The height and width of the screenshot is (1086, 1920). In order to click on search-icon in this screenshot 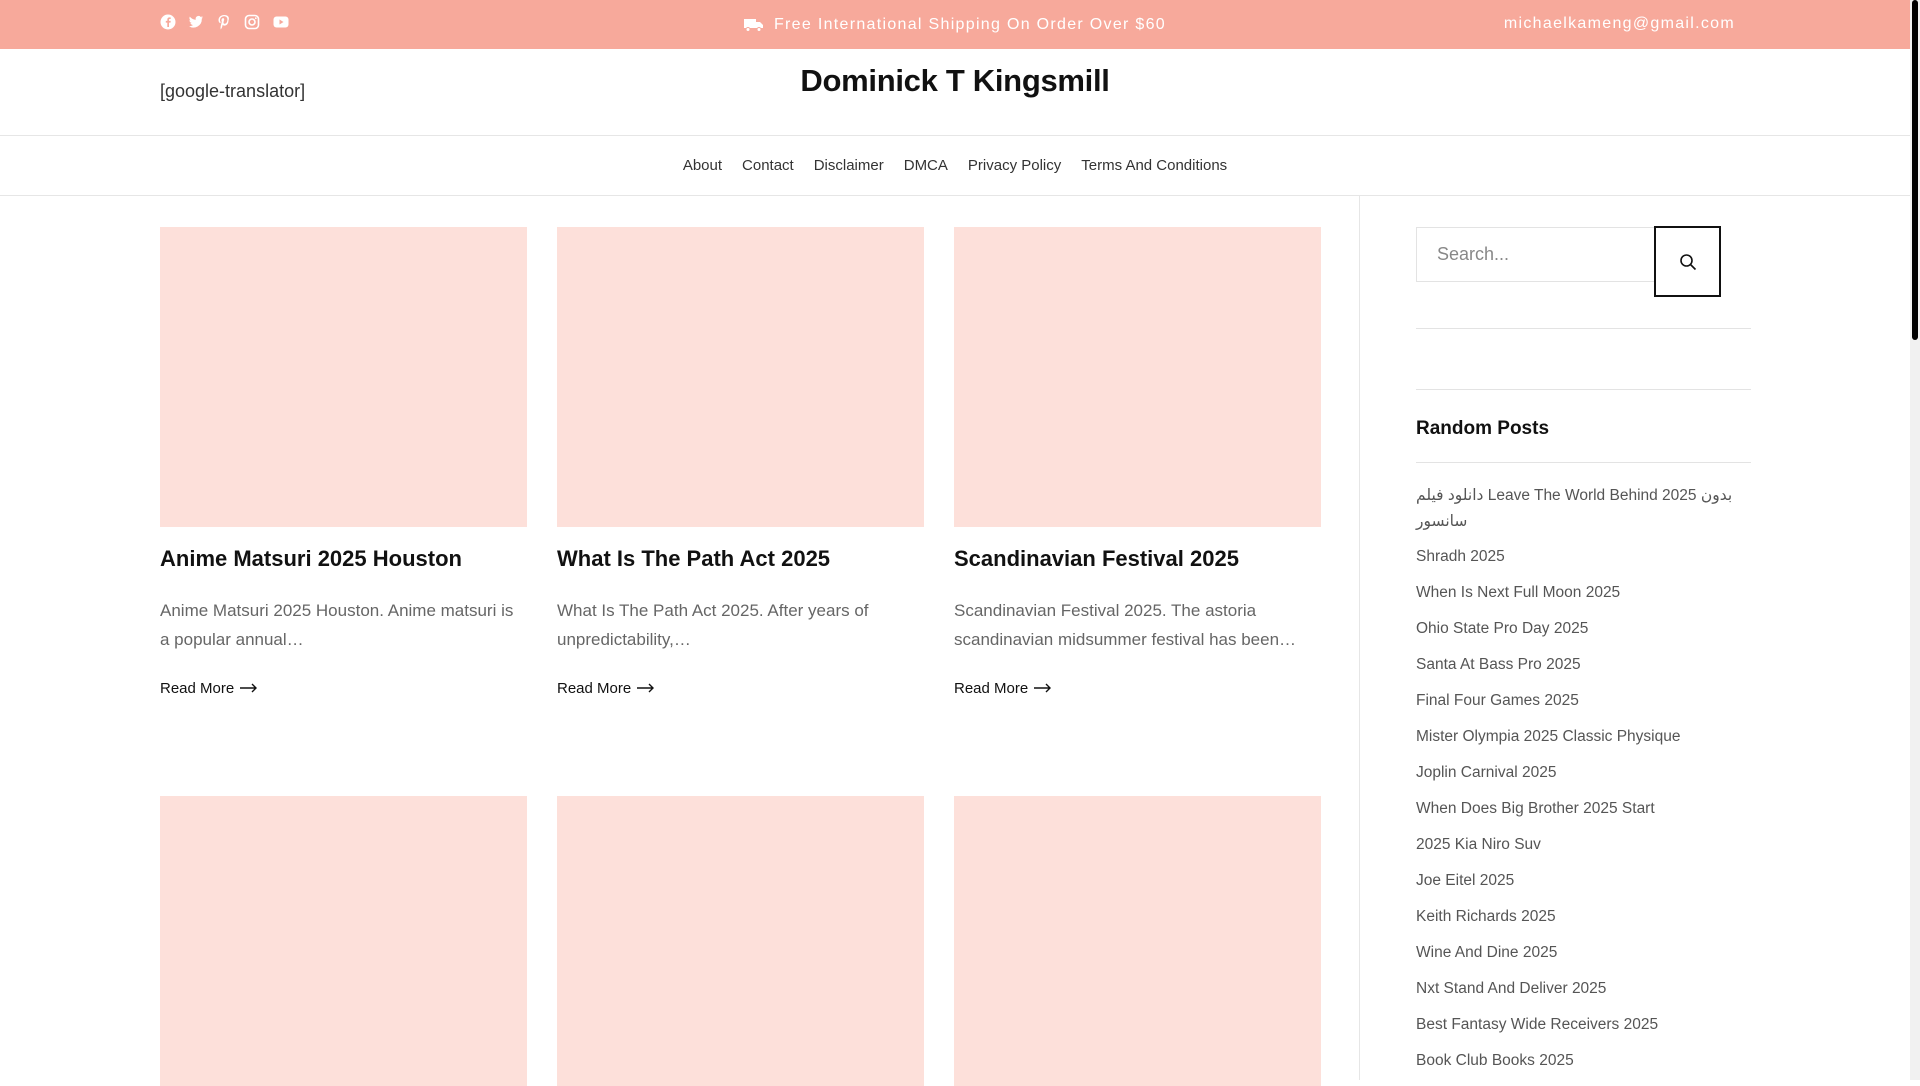, I will do `click(1687, 261)`.